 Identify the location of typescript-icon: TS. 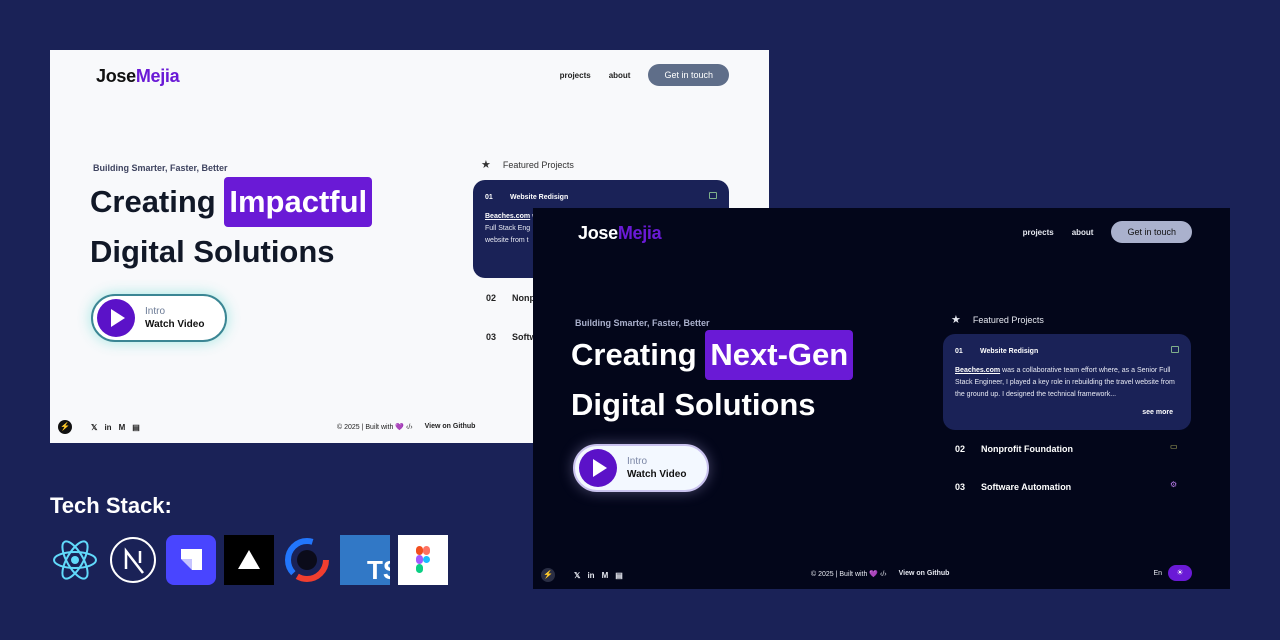
(370, 560).